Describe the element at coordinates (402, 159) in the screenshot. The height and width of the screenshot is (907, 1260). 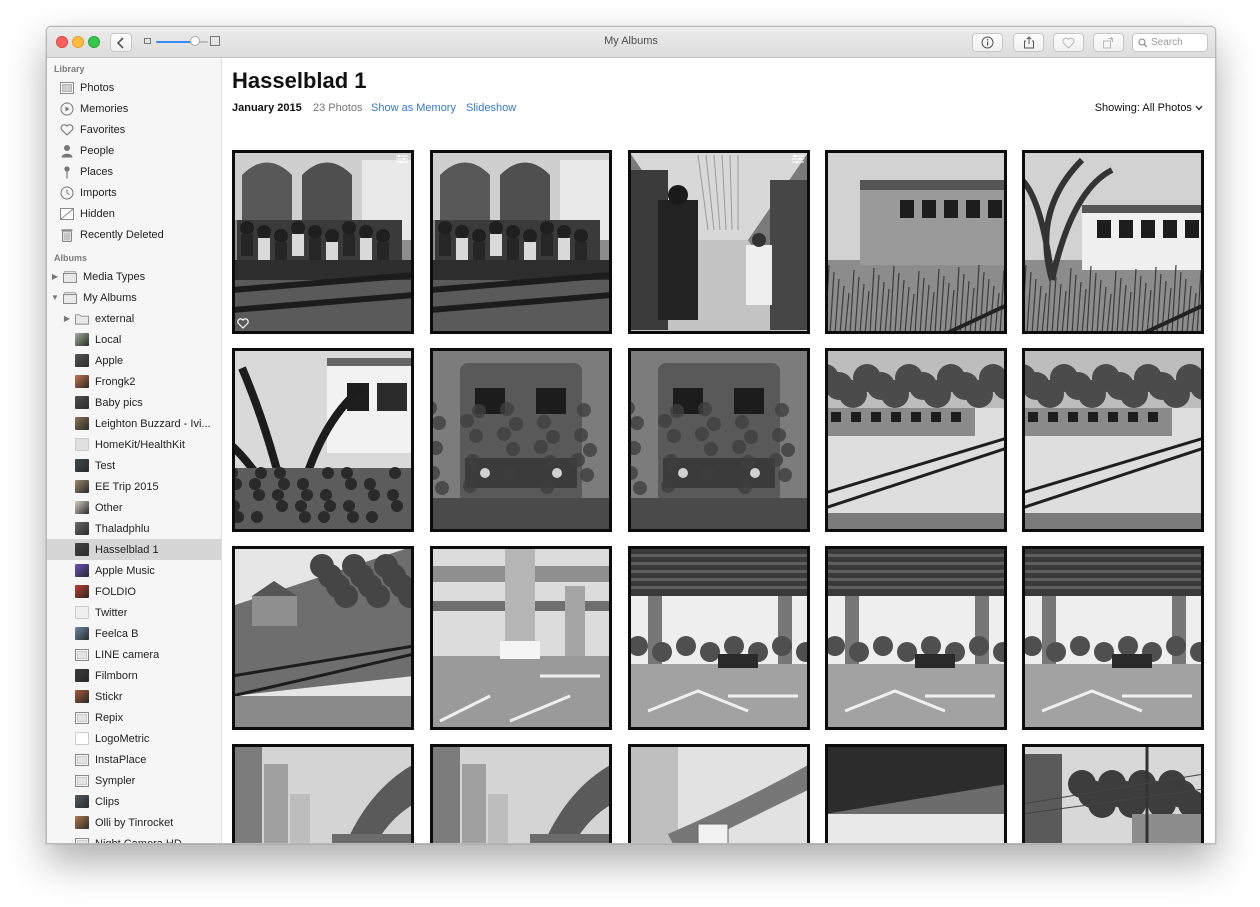
I see `edited-adjustments-icon` at that location.